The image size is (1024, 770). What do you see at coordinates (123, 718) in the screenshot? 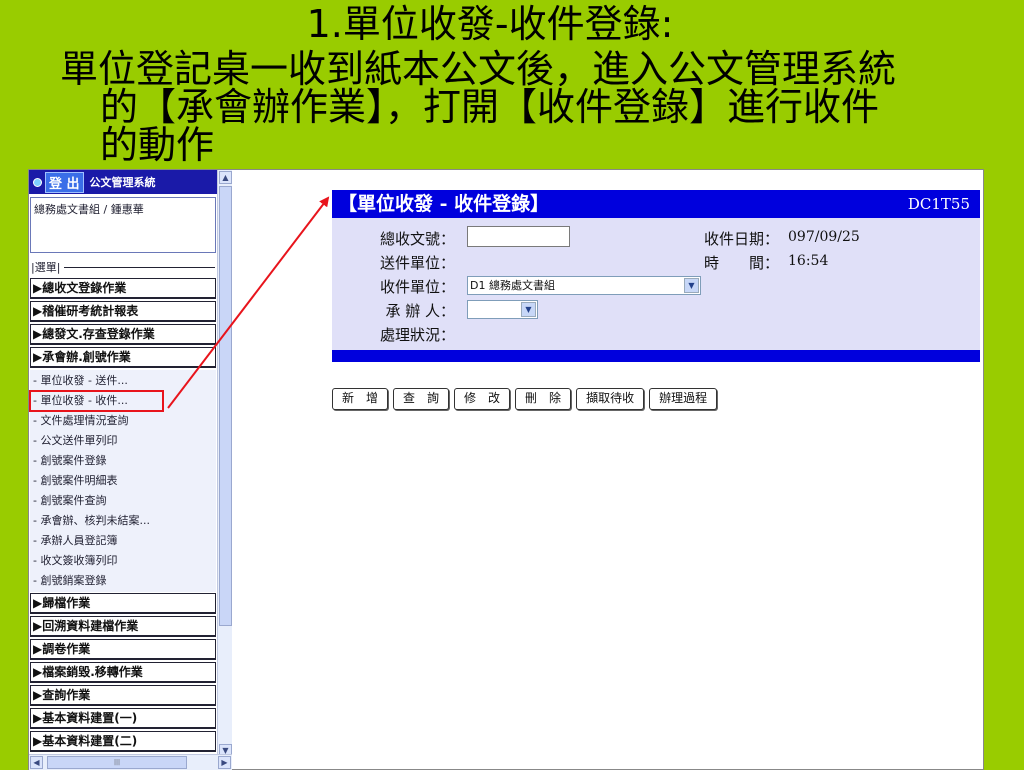
I see `menu-category: ▶基本資料建置(一)` at bounding box center [123, 718].